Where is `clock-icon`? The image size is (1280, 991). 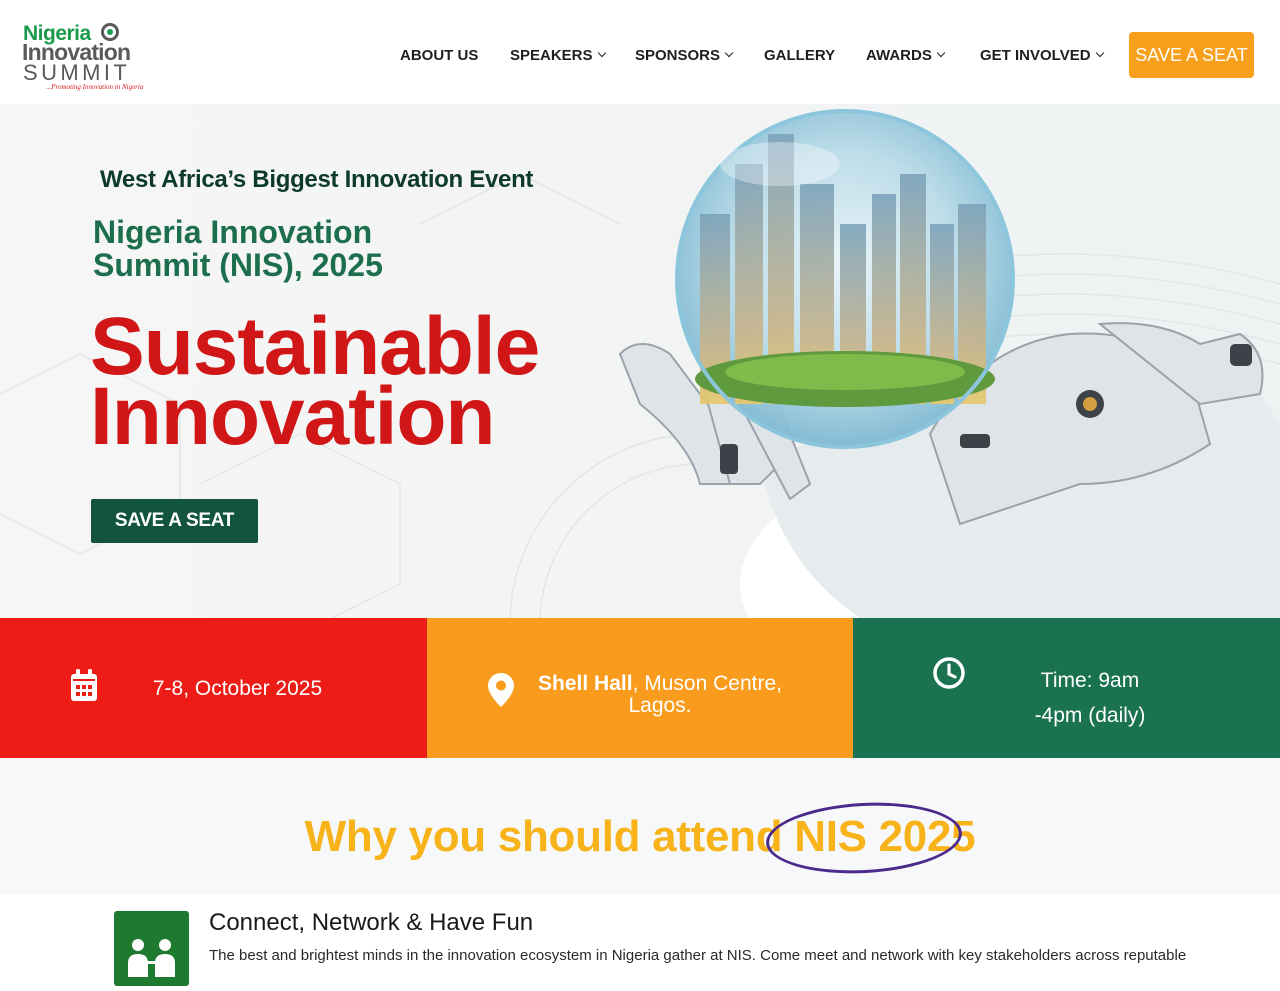 clock-icon is located at coordinates (949, 673).